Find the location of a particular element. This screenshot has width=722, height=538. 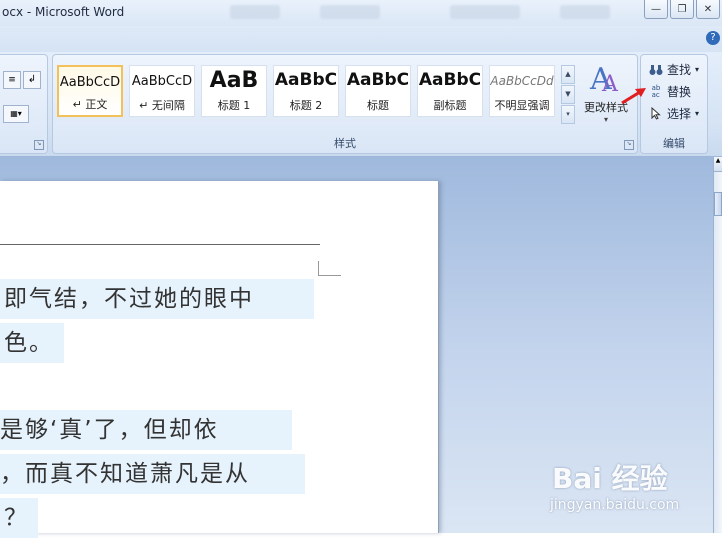

watermark-logo: Bai 经验 is located at coordinates (610, 478).